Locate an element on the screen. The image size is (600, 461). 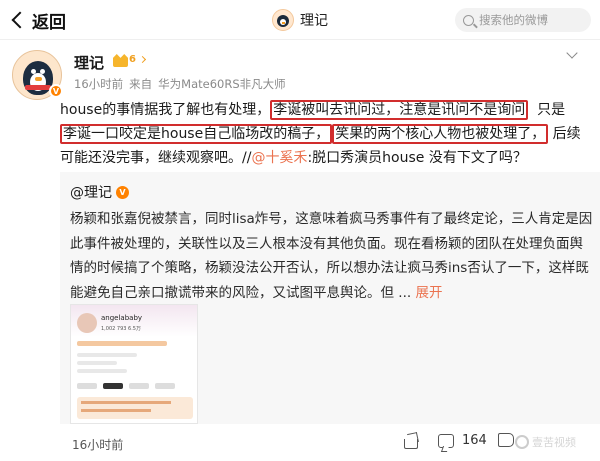
watermark: 壹苦视频 is located at coordinates (545, 442).